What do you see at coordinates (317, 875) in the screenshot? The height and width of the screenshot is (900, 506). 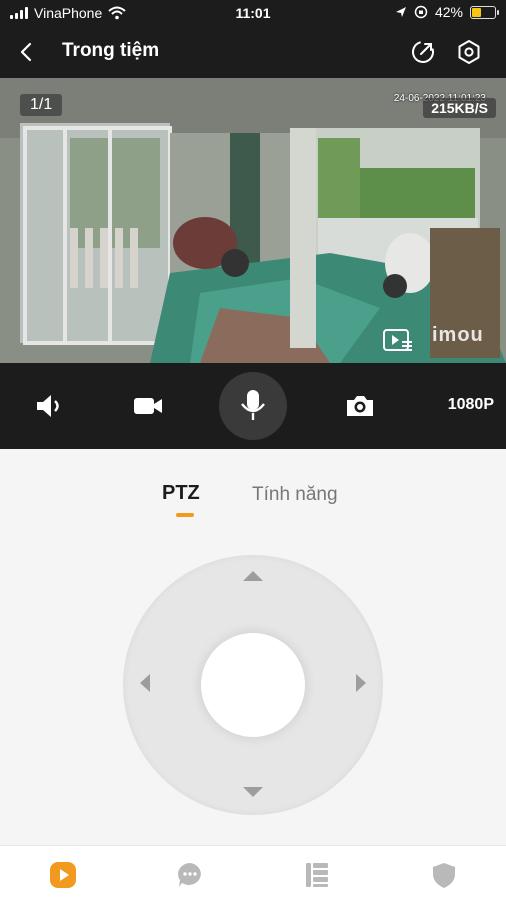 I see `list-icon` at bounding box center [317, 875].